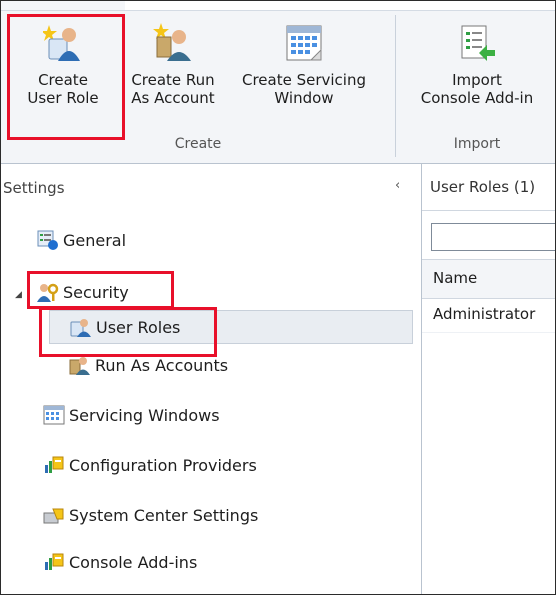  What do you see at coordinates (173, 80) in the screenshot?
I see `create-run-as-account-line1: Create Run` at bounding box center [173, 80].